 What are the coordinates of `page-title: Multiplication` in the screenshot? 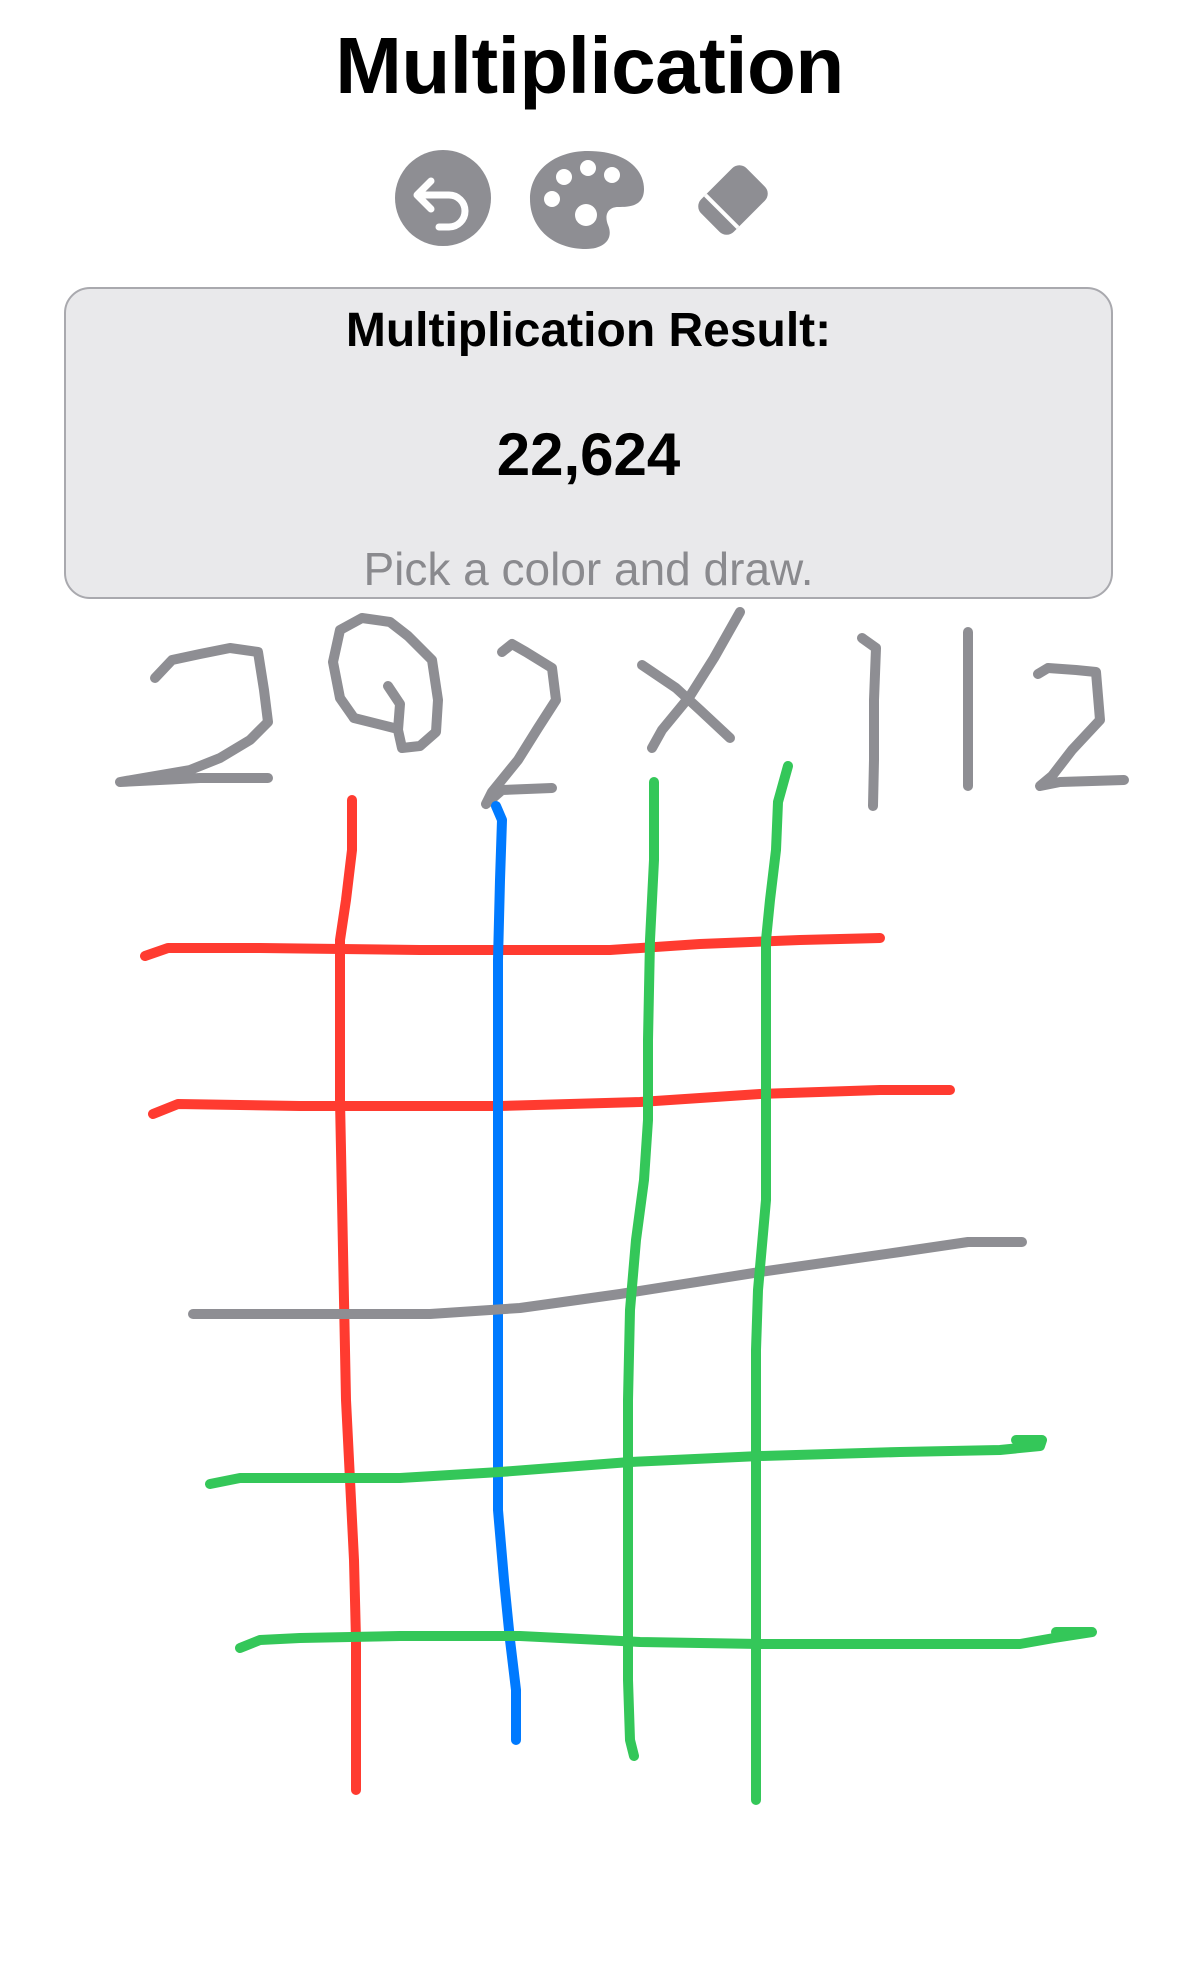 It's located at (589, 65).